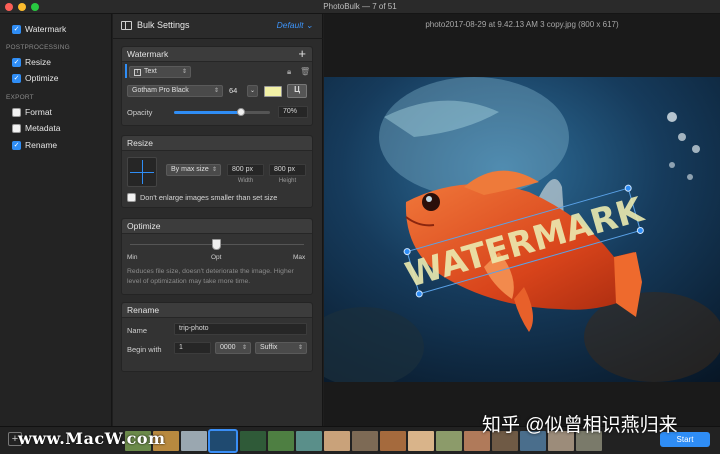 This screenshot has height=454, width=720. Describe the element at coordinates (217, 310) in the screenshot. I see `section-header: Rename` at that location.